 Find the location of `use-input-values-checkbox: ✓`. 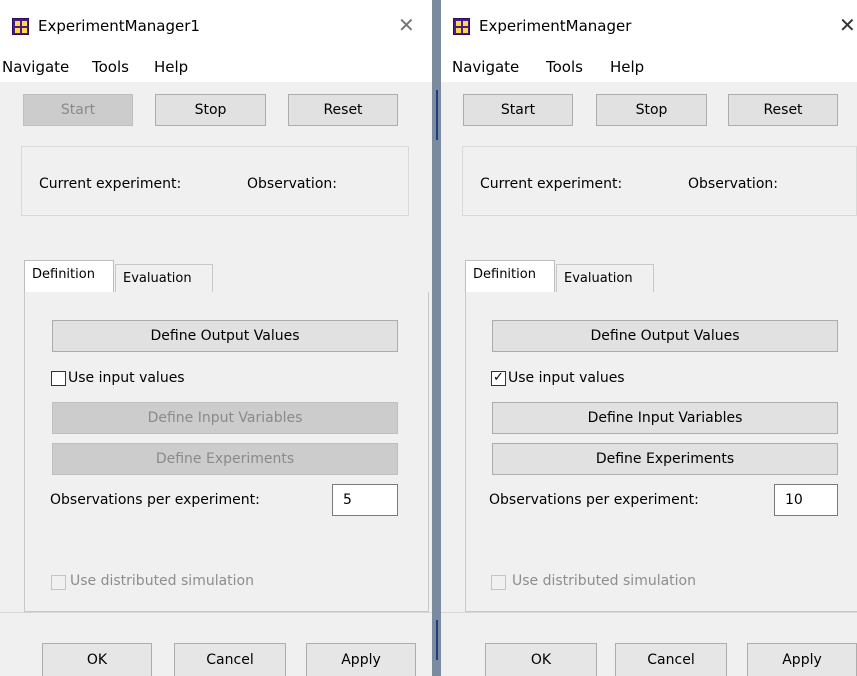

use-input-values-checkbox: ✓ is located at coordinates (498, 378).